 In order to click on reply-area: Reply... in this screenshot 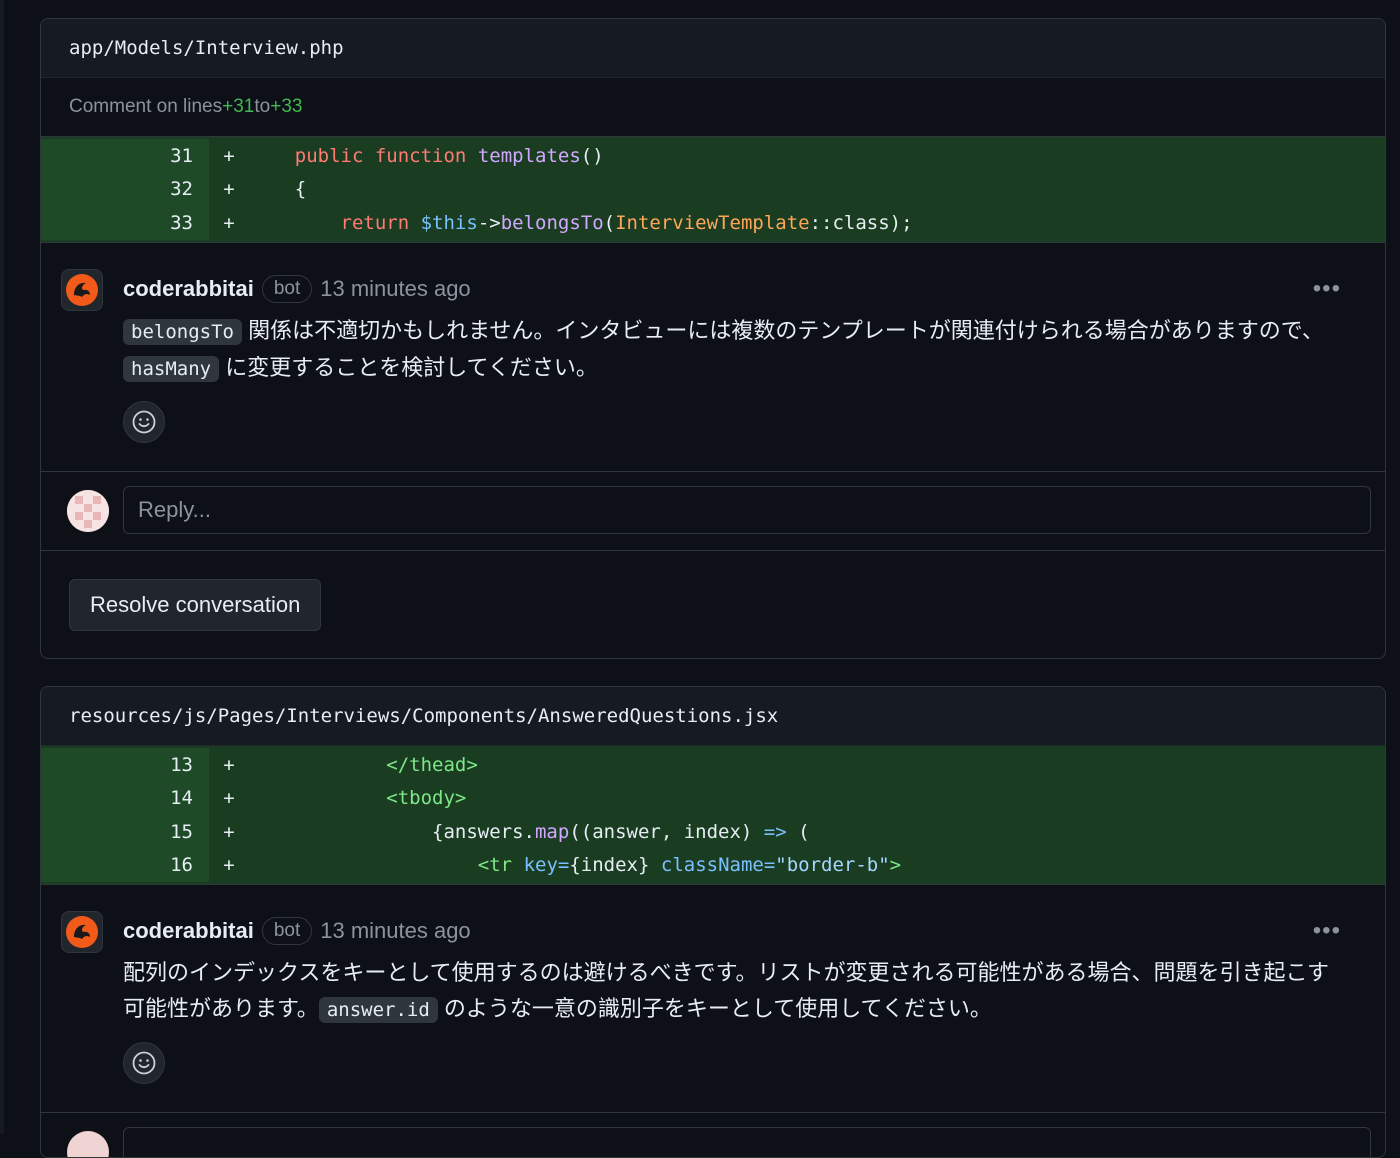, I will do `click(713, 510)`.